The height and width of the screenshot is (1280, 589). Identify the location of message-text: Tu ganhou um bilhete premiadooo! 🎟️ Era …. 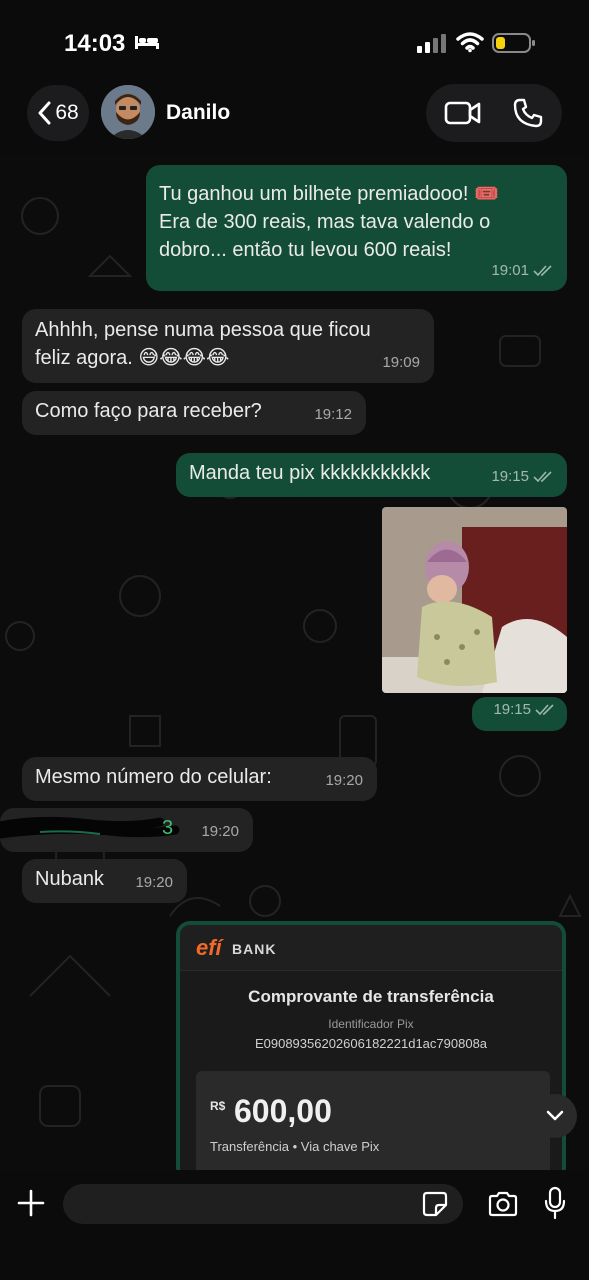
(329, 222).